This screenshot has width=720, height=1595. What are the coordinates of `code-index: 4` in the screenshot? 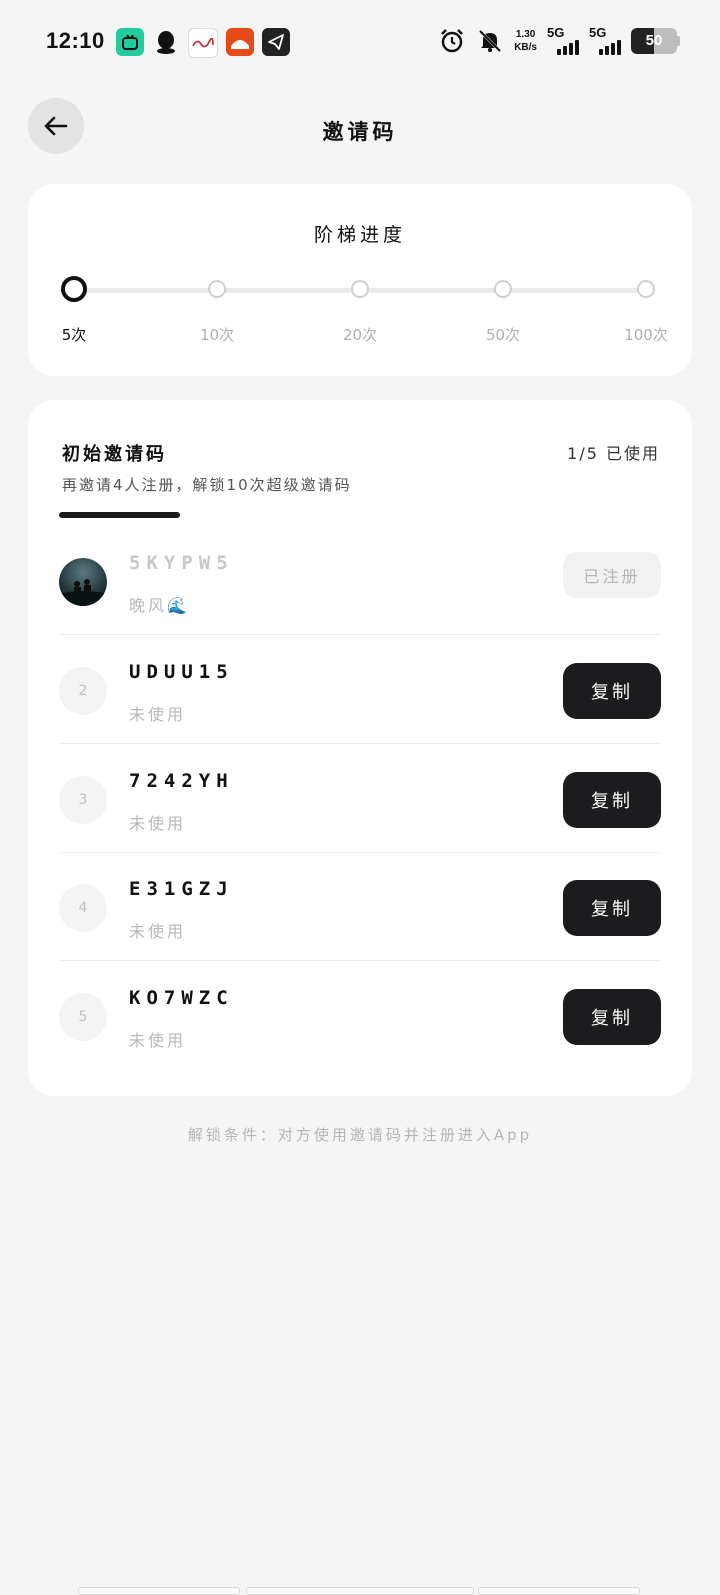 It's located at (83, 908).